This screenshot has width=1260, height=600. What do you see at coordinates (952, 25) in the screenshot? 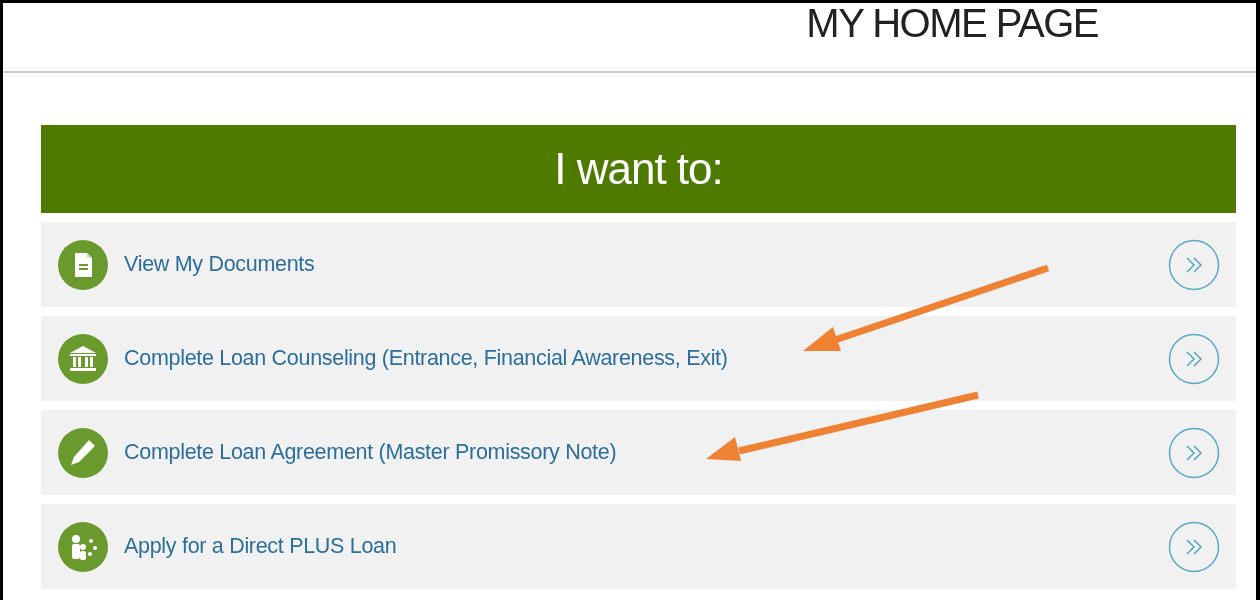
I see `page-title: MY HOME PAGE` at bounding box center [952, 25].